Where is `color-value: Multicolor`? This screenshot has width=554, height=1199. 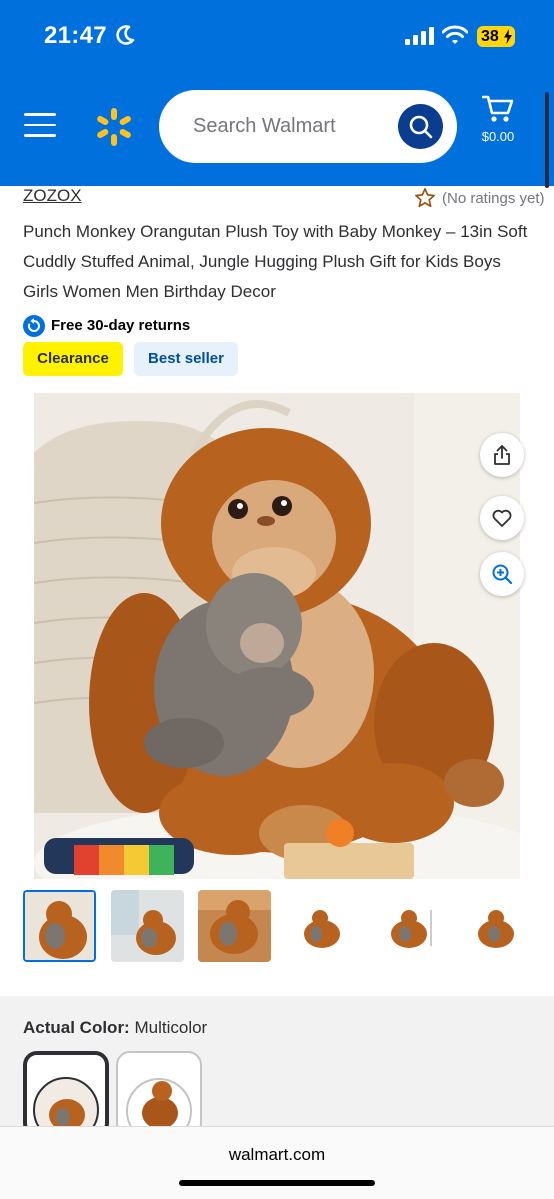
color-value: Multicolor is located at coordinates (171, 1027).